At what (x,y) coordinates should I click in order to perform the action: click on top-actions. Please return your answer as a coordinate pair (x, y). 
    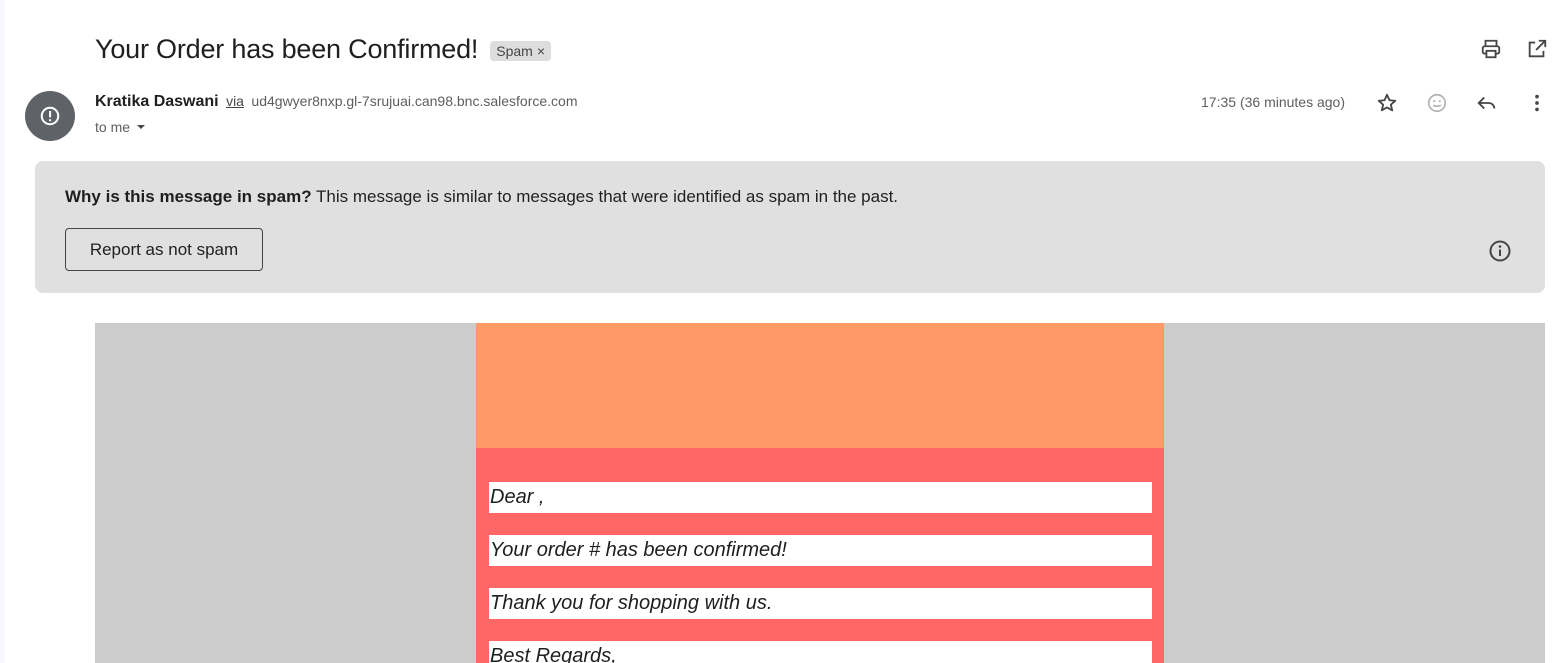
    Looking at the image, I should click on (1514, 49).